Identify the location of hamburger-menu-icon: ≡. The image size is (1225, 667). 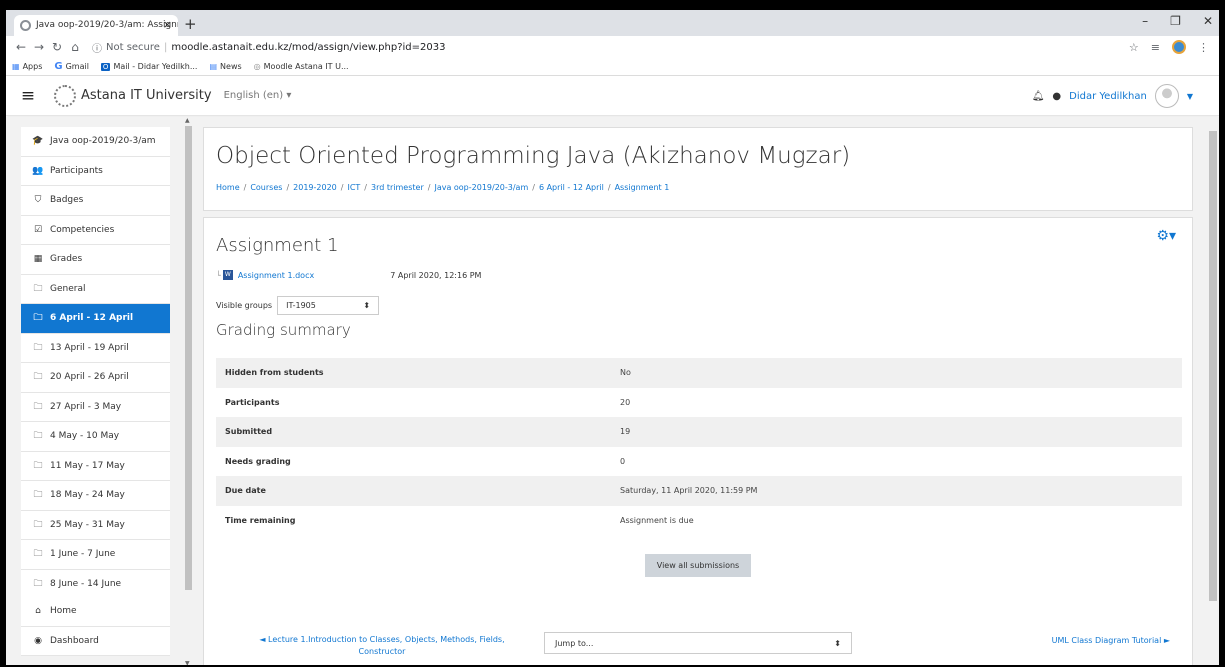
(23, 96).